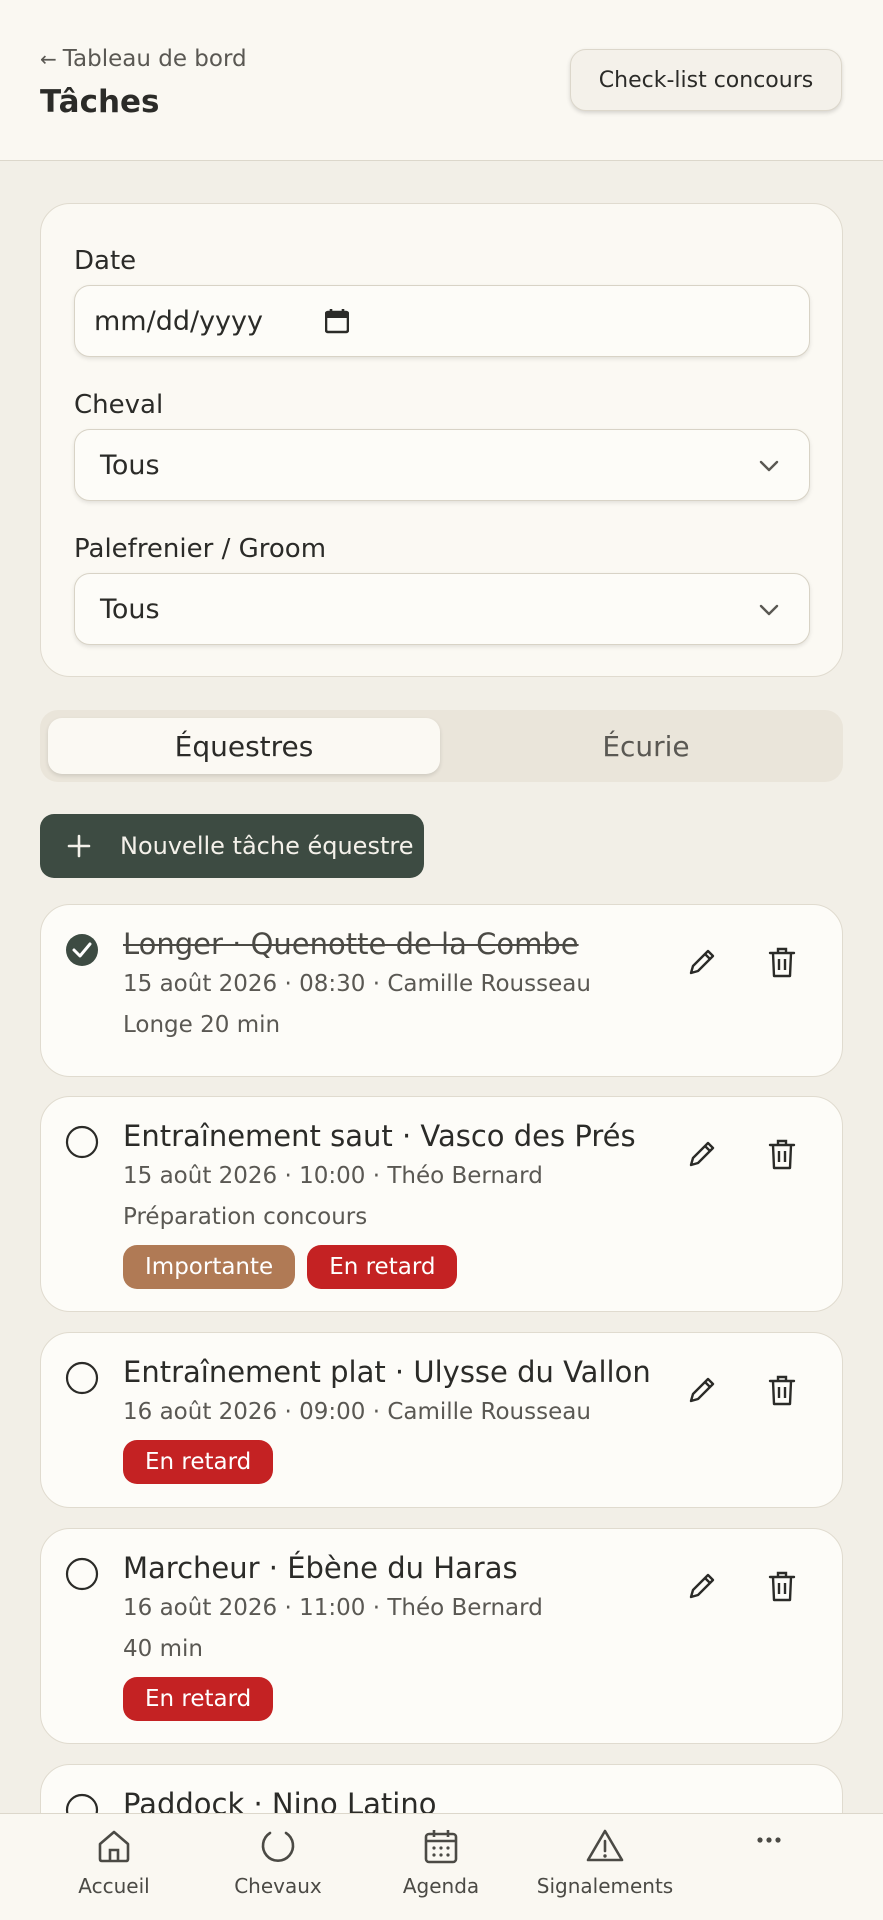 The height and width of the screenshot is (1920, 883). I want to click on nav-agenda-label: Agenda, so click(441, 1886).